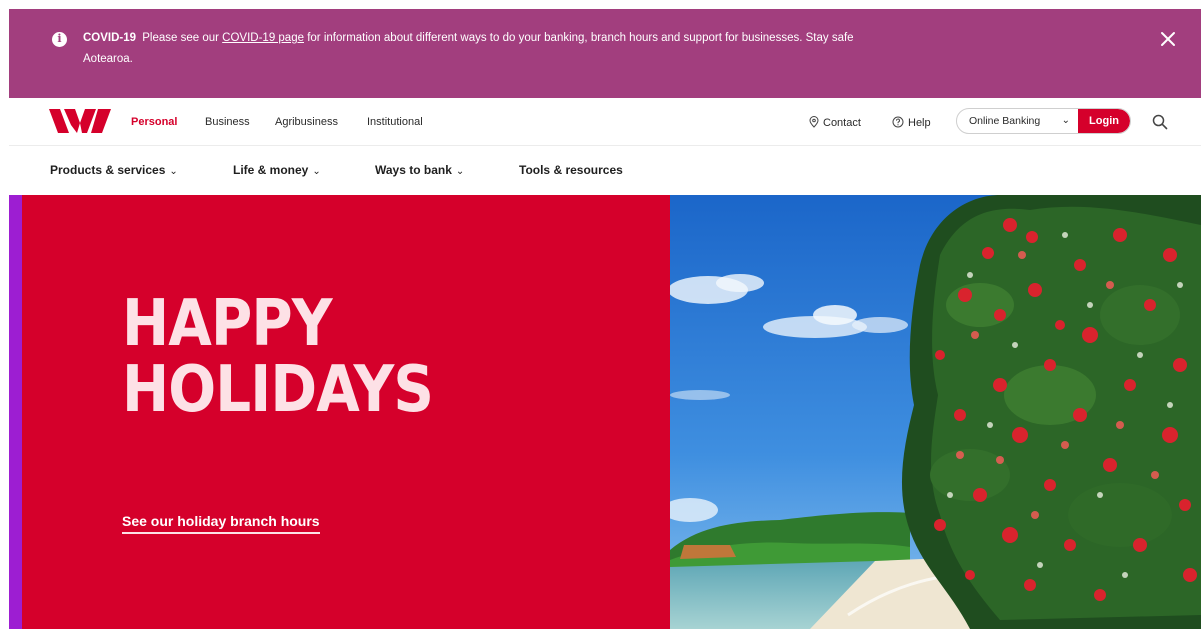  Describe the element at coordinates (278, 390) in the screenshot. I see `hero-headline-line-2: HOLIDAYS` at that location.